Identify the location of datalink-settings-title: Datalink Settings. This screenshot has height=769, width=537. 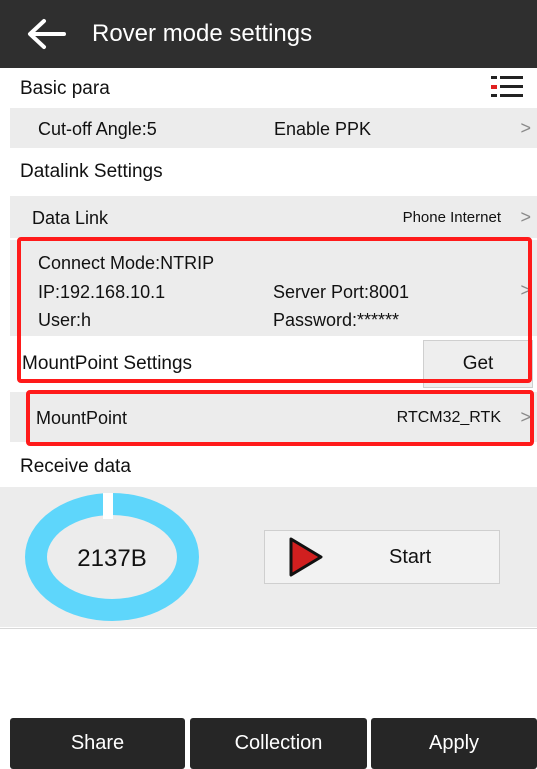
(91, 171).